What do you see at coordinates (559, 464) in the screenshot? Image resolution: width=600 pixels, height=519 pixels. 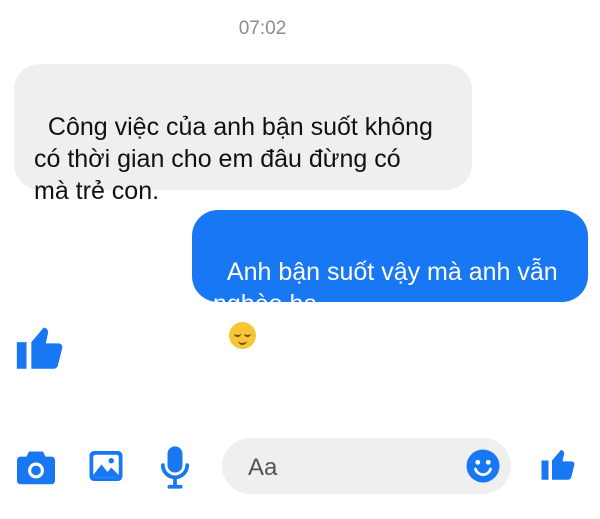 I see `thumbs-up-icon` at bounding box center [559, 464].